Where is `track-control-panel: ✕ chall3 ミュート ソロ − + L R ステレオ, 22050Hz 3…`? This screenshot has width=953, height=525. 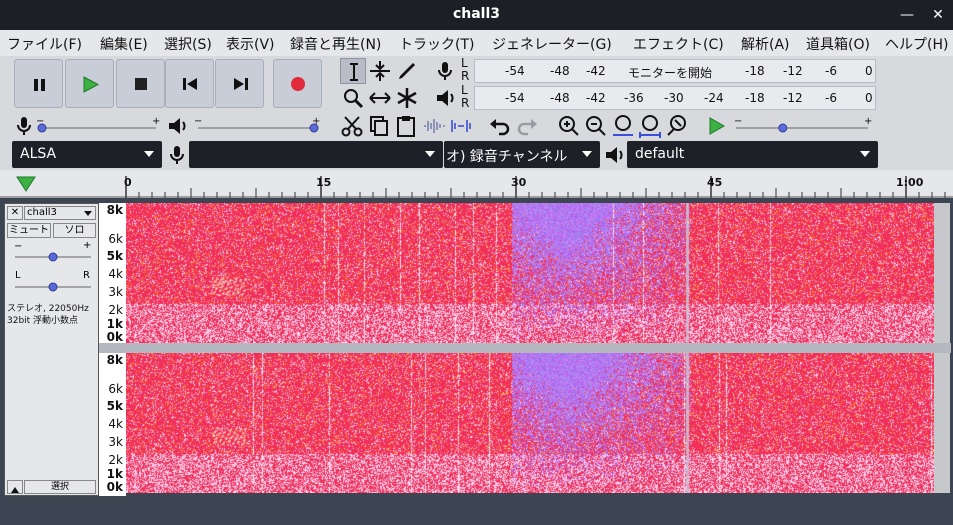 track-control-panel: ✕ chall3 ミュート ソロ − + L R ステレオ, 22050Hz 3… is located at coordinates (51, 349).